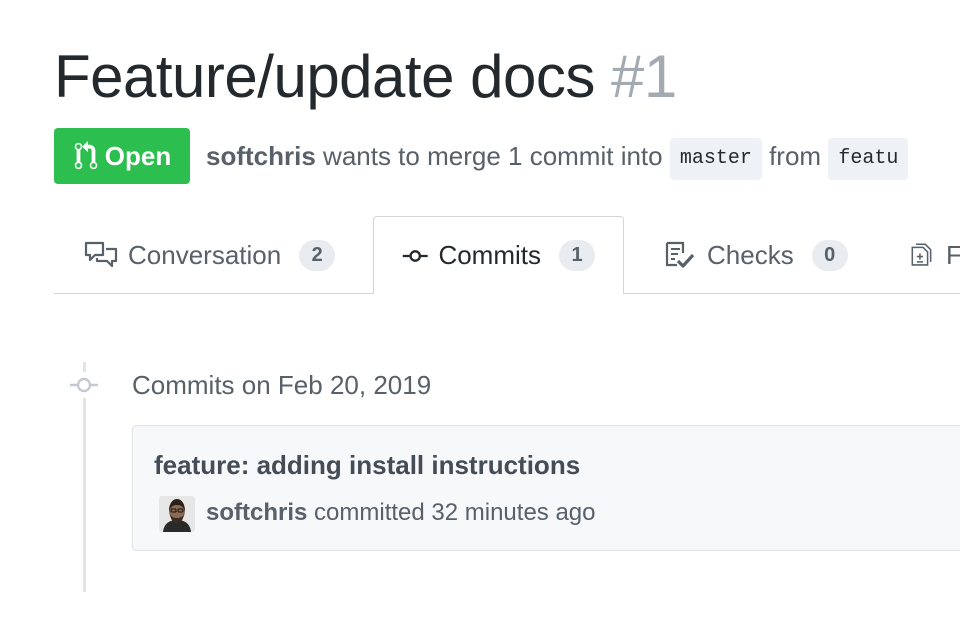  Describe the element at coordinates (829, 255) in the screenshot. I see `tab-counter: 0` at that location.